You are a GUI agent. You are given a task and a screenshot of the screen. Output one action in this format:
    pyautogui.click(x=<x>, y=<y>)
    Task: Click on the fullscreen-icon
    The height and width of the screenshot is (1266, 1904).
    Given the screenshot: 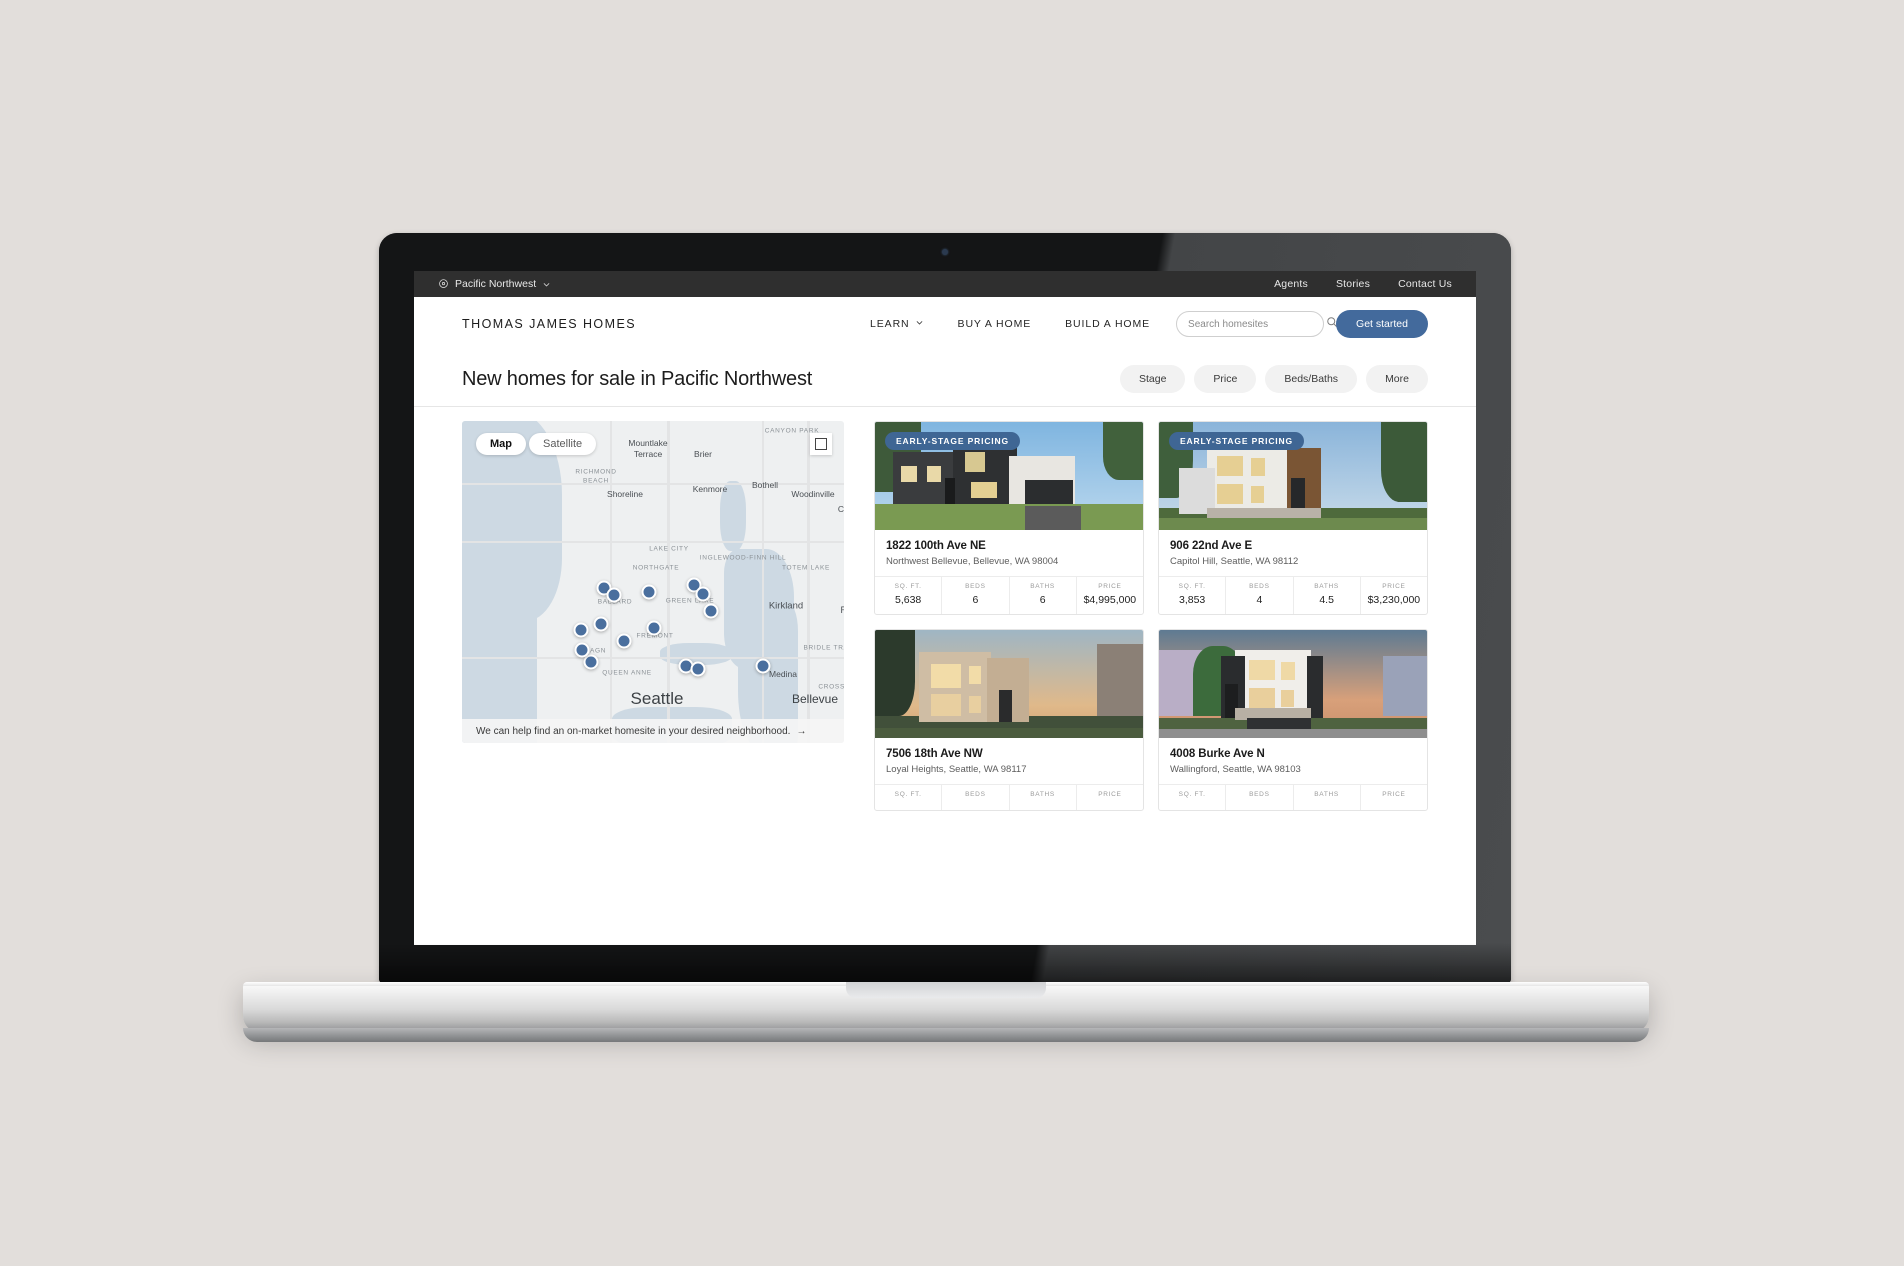 What is the action you would take?
    pyautogui.click(x=821, y=444)
    